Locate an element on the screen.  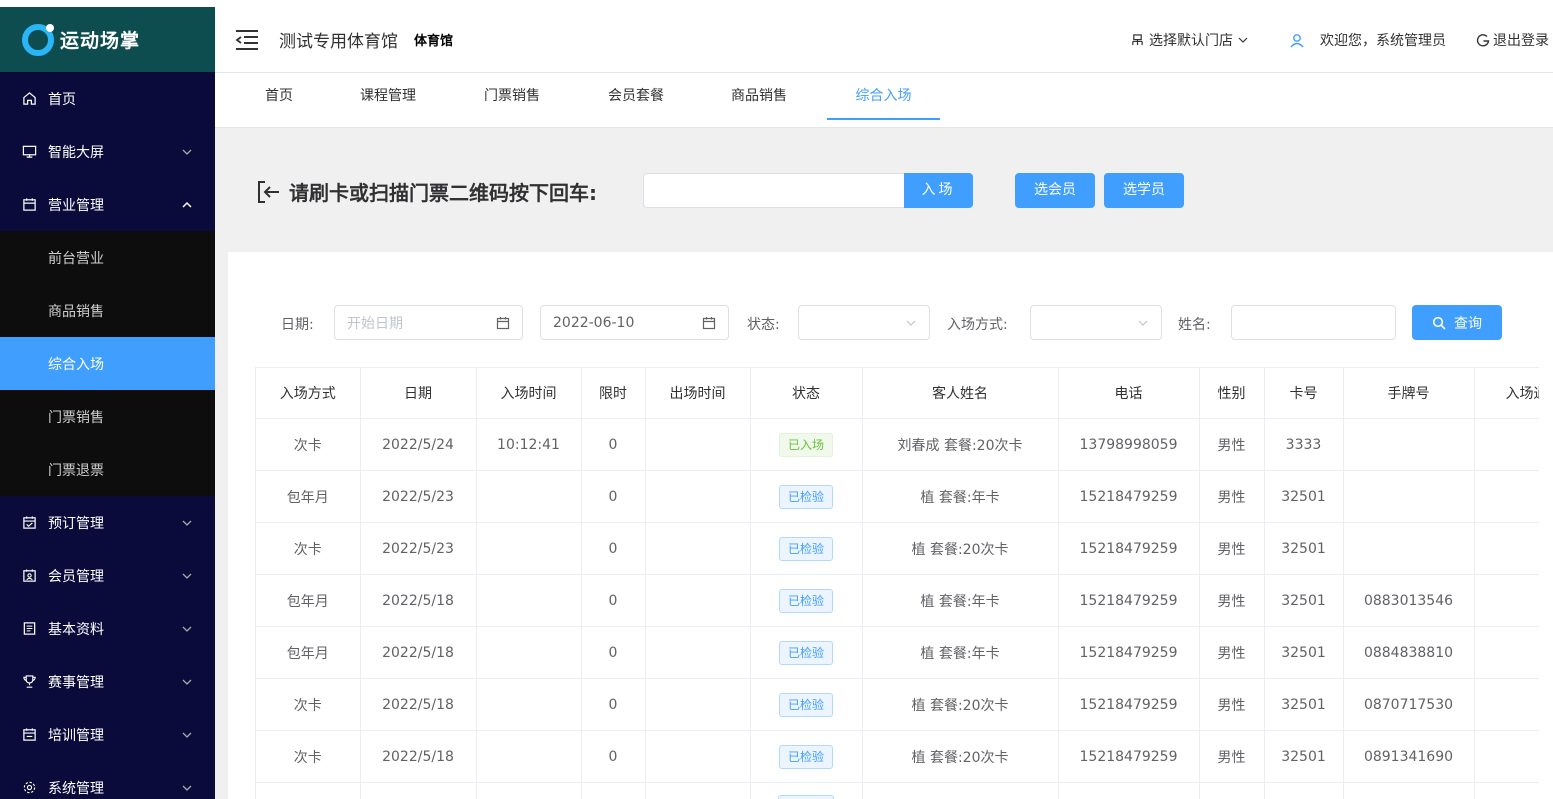
sidebar-item-system: 系统管理 is located at coordinates (107, 780).